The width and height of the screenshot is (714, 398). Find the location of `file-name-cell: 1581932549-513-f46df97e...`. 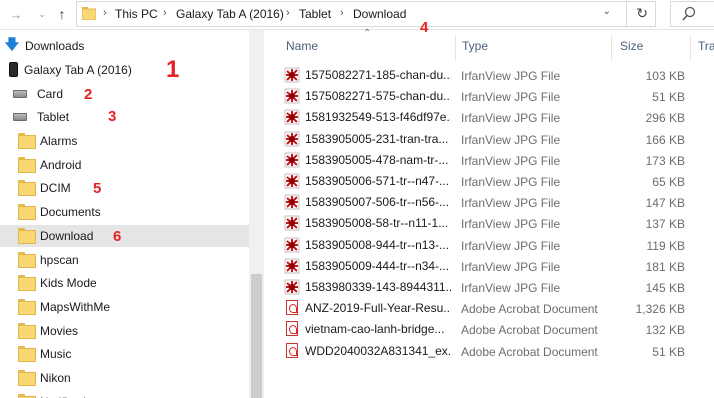

file-name-cell: 1581932549-513-f46df97e... is located at coordinates (369, 117).